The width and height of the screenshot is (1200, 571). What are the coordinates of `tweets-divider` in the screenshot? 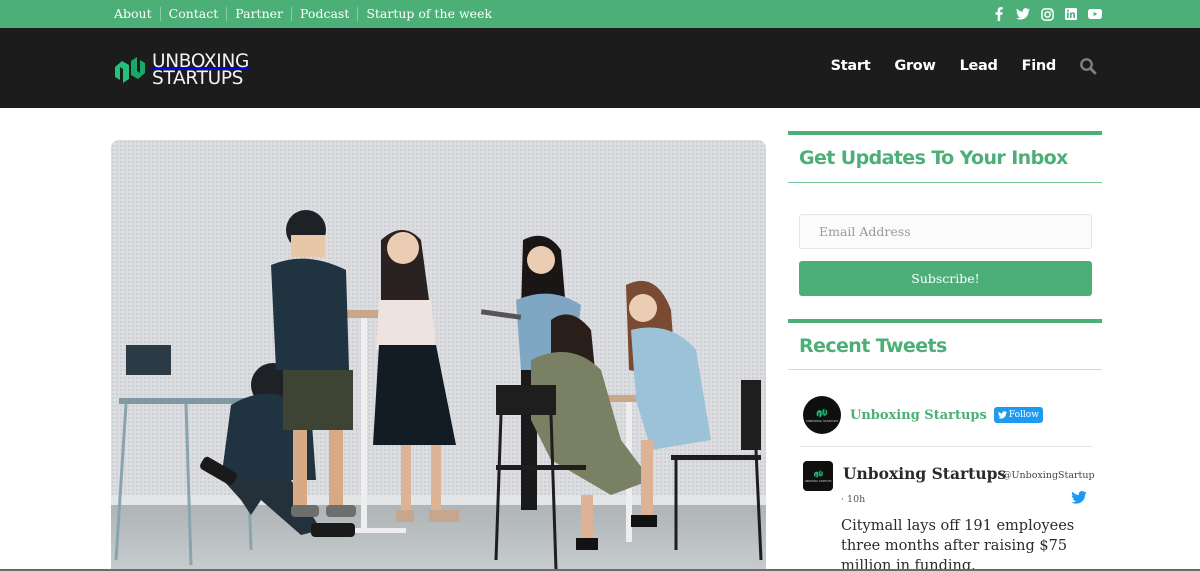 It's located at (945, 369).